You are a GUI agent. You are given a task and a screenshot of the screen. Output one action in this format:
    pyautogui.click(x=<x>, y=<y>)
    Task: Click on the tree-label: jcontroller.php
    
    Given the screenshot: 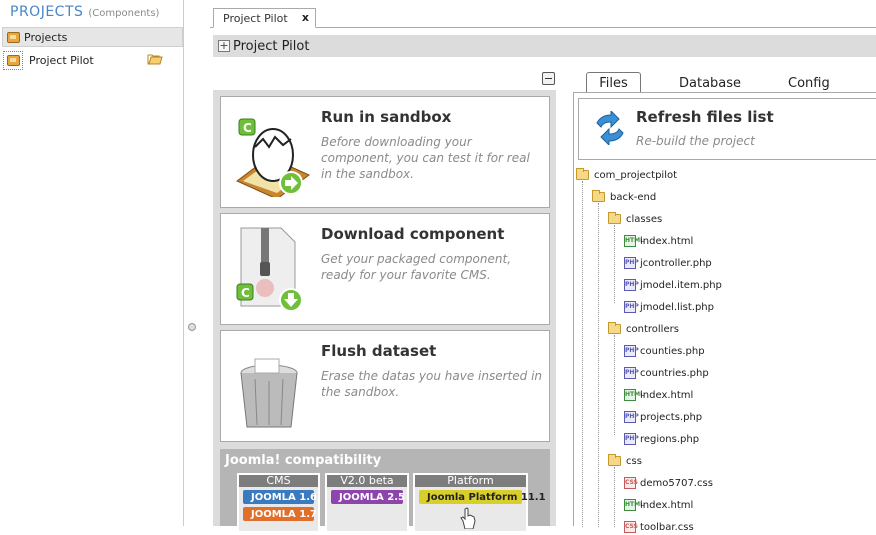 What is the action you would take?
    pyautogui.click(x=676, y=263)
    